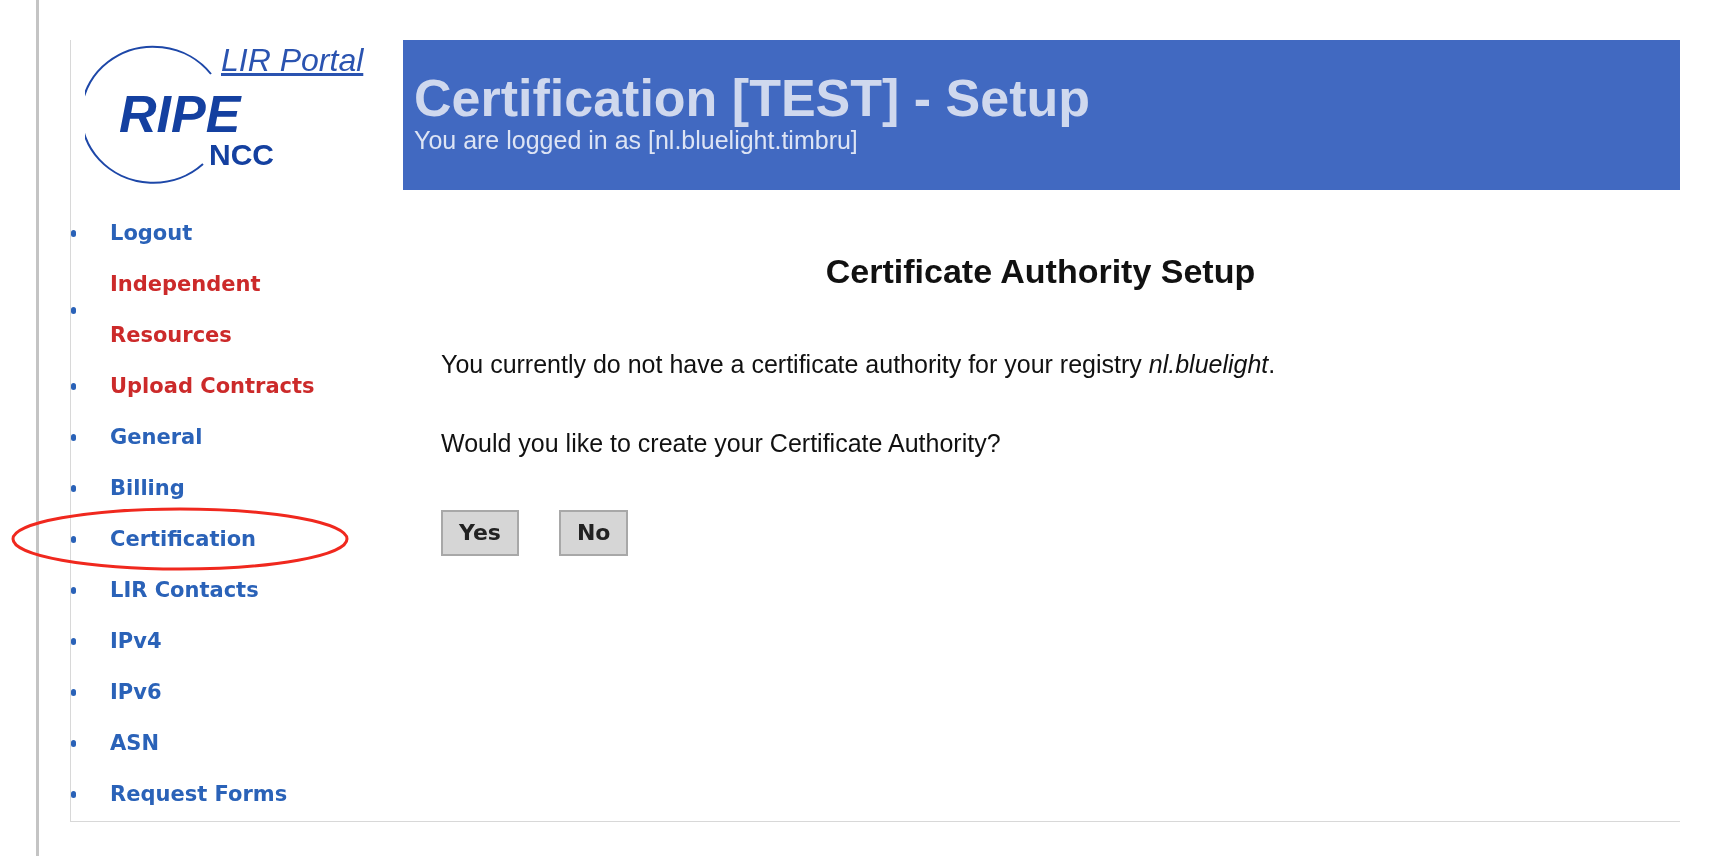  I want to click on nav-link: Billing, so click(230, 488).